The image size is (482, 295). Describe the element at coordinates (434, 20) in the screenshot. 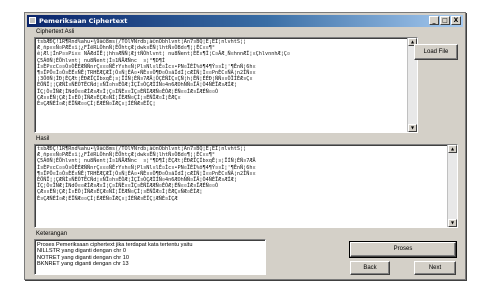

I see `minimize-button: _` at that location.